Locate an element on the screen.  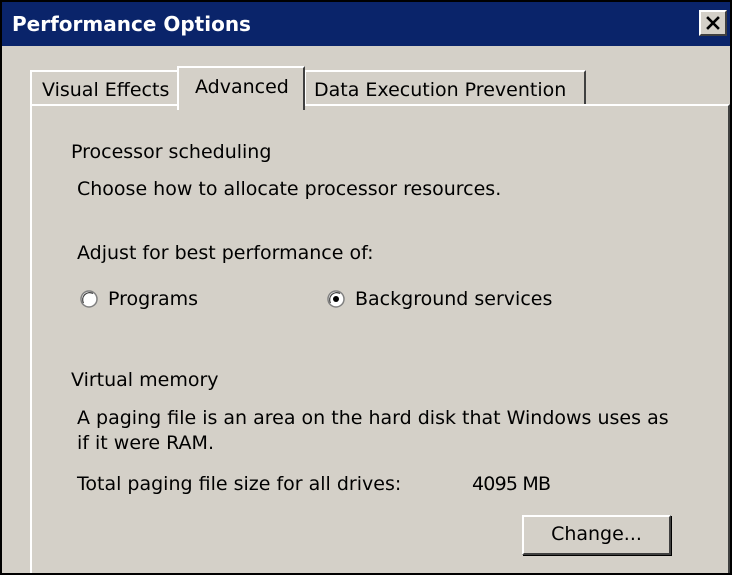
radio-programs-label: Programs is located at coordinates (153, 299).